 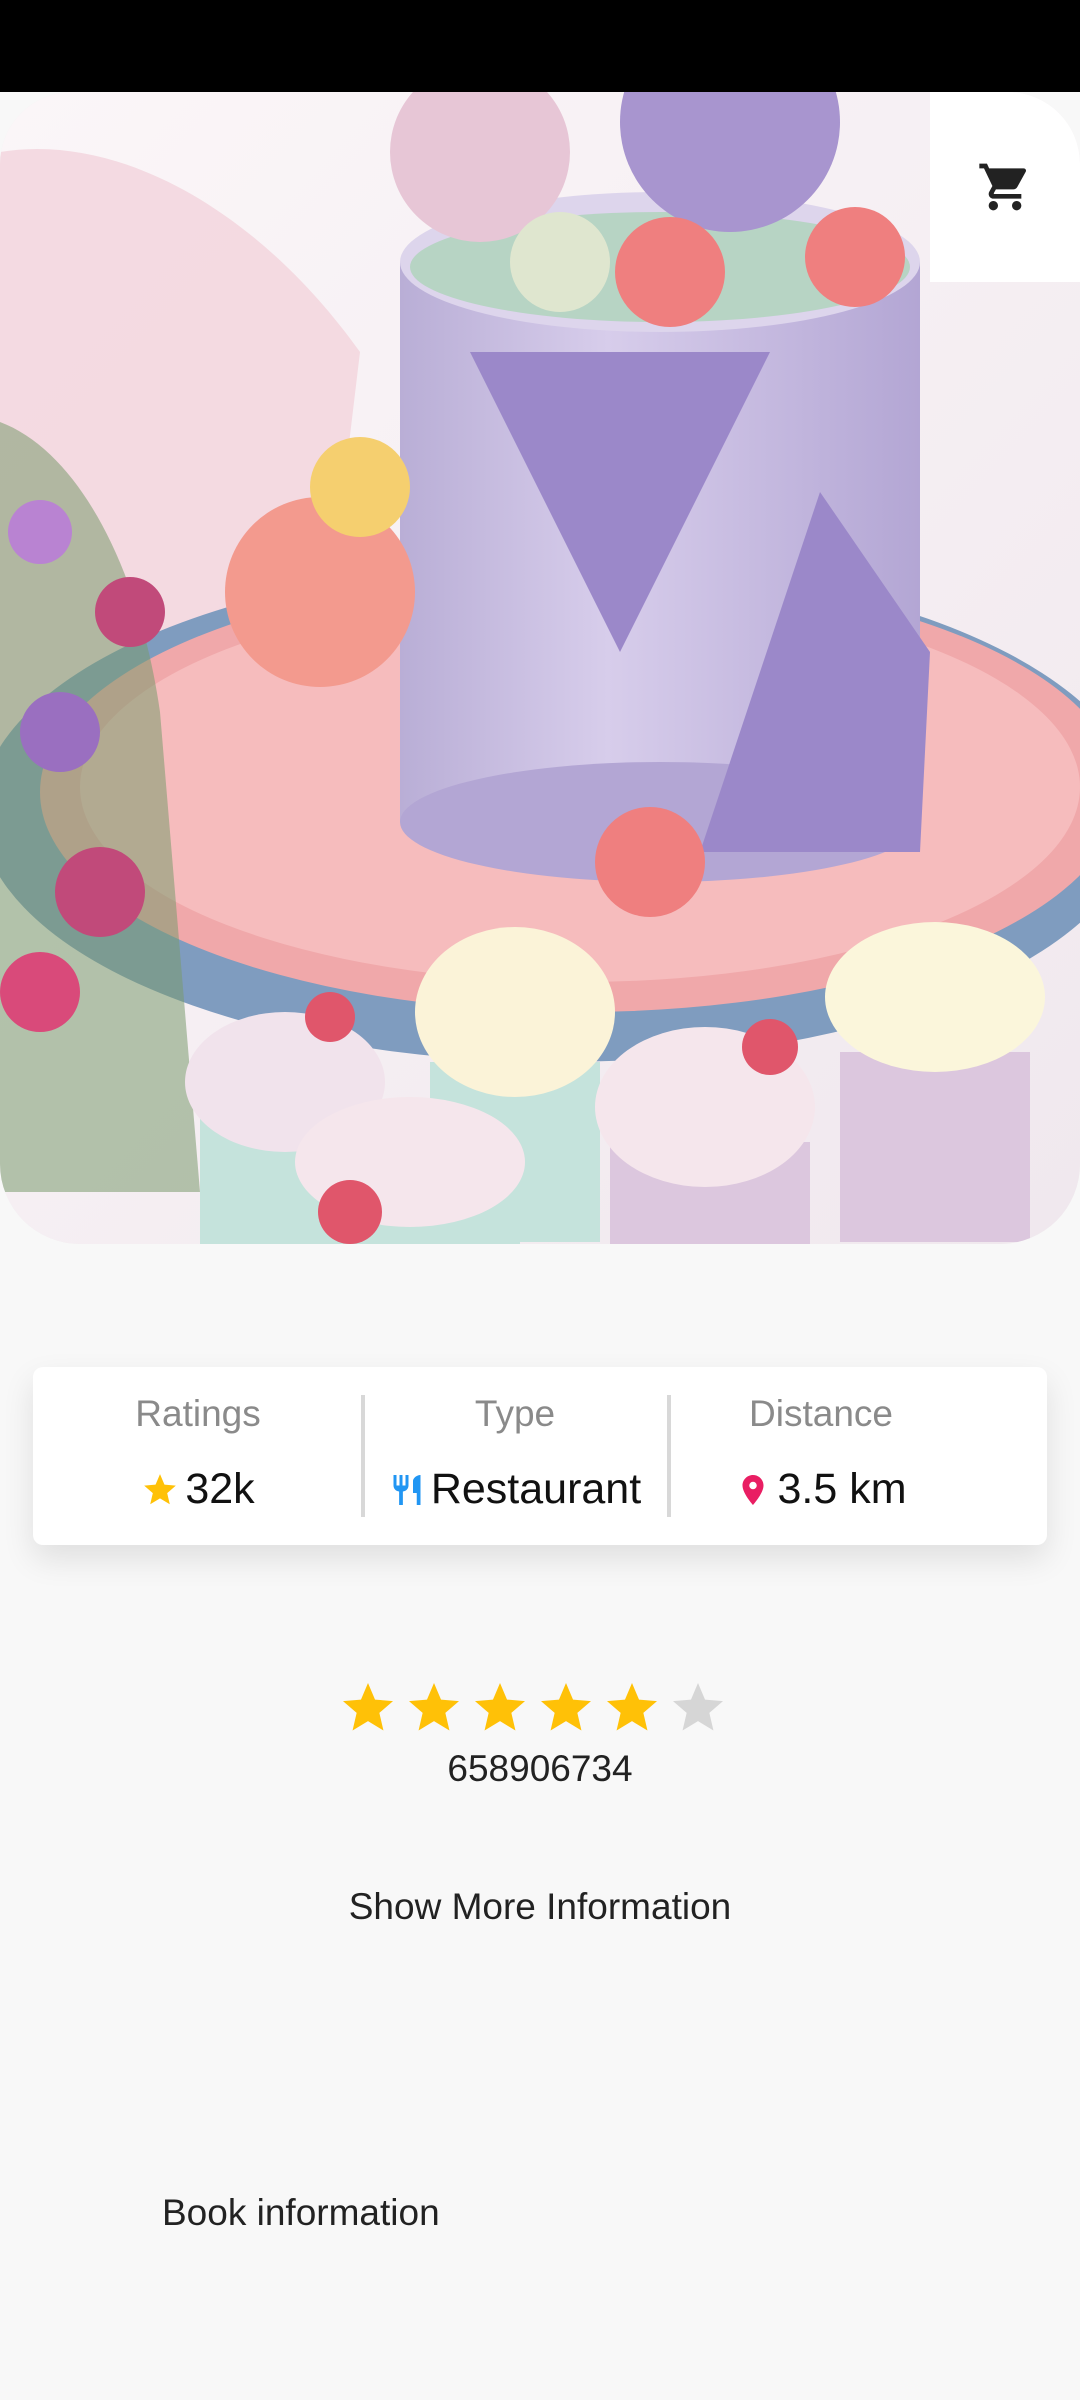 What do you see at coordinates (515, 1413) in the screenshot?
I see `type-label: Type` at bounding box center [515, 1413].